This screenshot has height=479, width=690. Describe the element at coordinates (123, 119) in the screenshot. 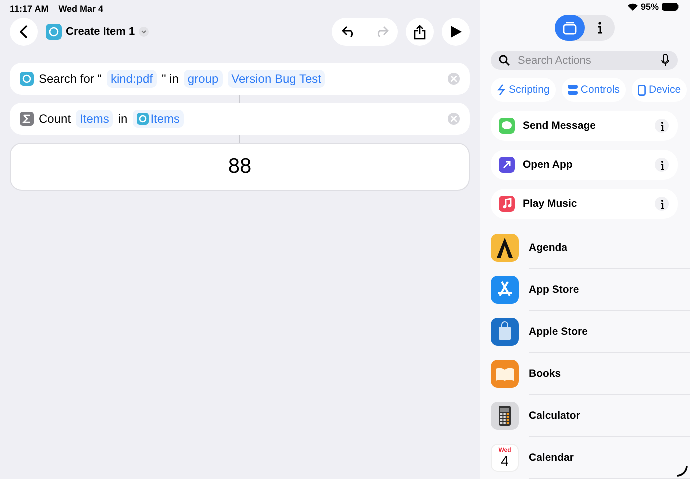

I see `action-text: in` at that location.